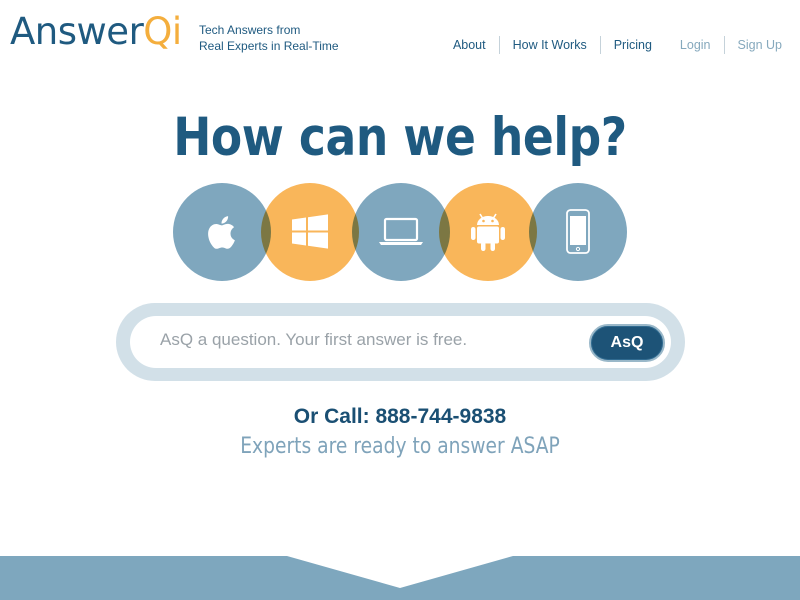 The height and width of the screenshot is (600, 800). I want to click on nav-pricing: Pricing, so click(633, 45).